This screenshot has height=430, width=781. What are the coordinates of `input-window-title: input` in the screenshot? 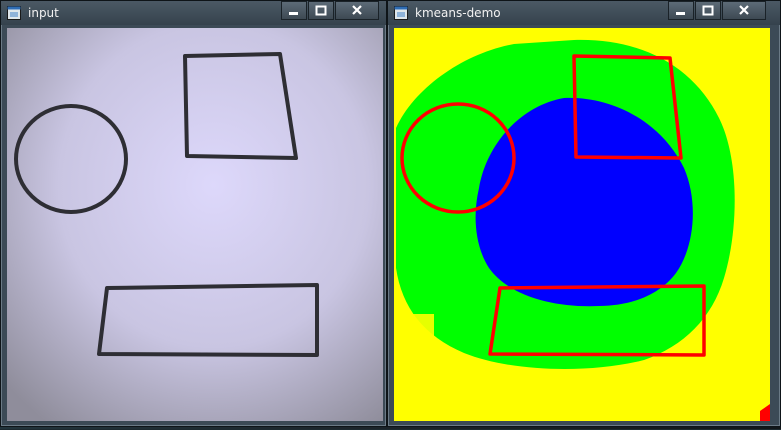 It's located at (43, 13).